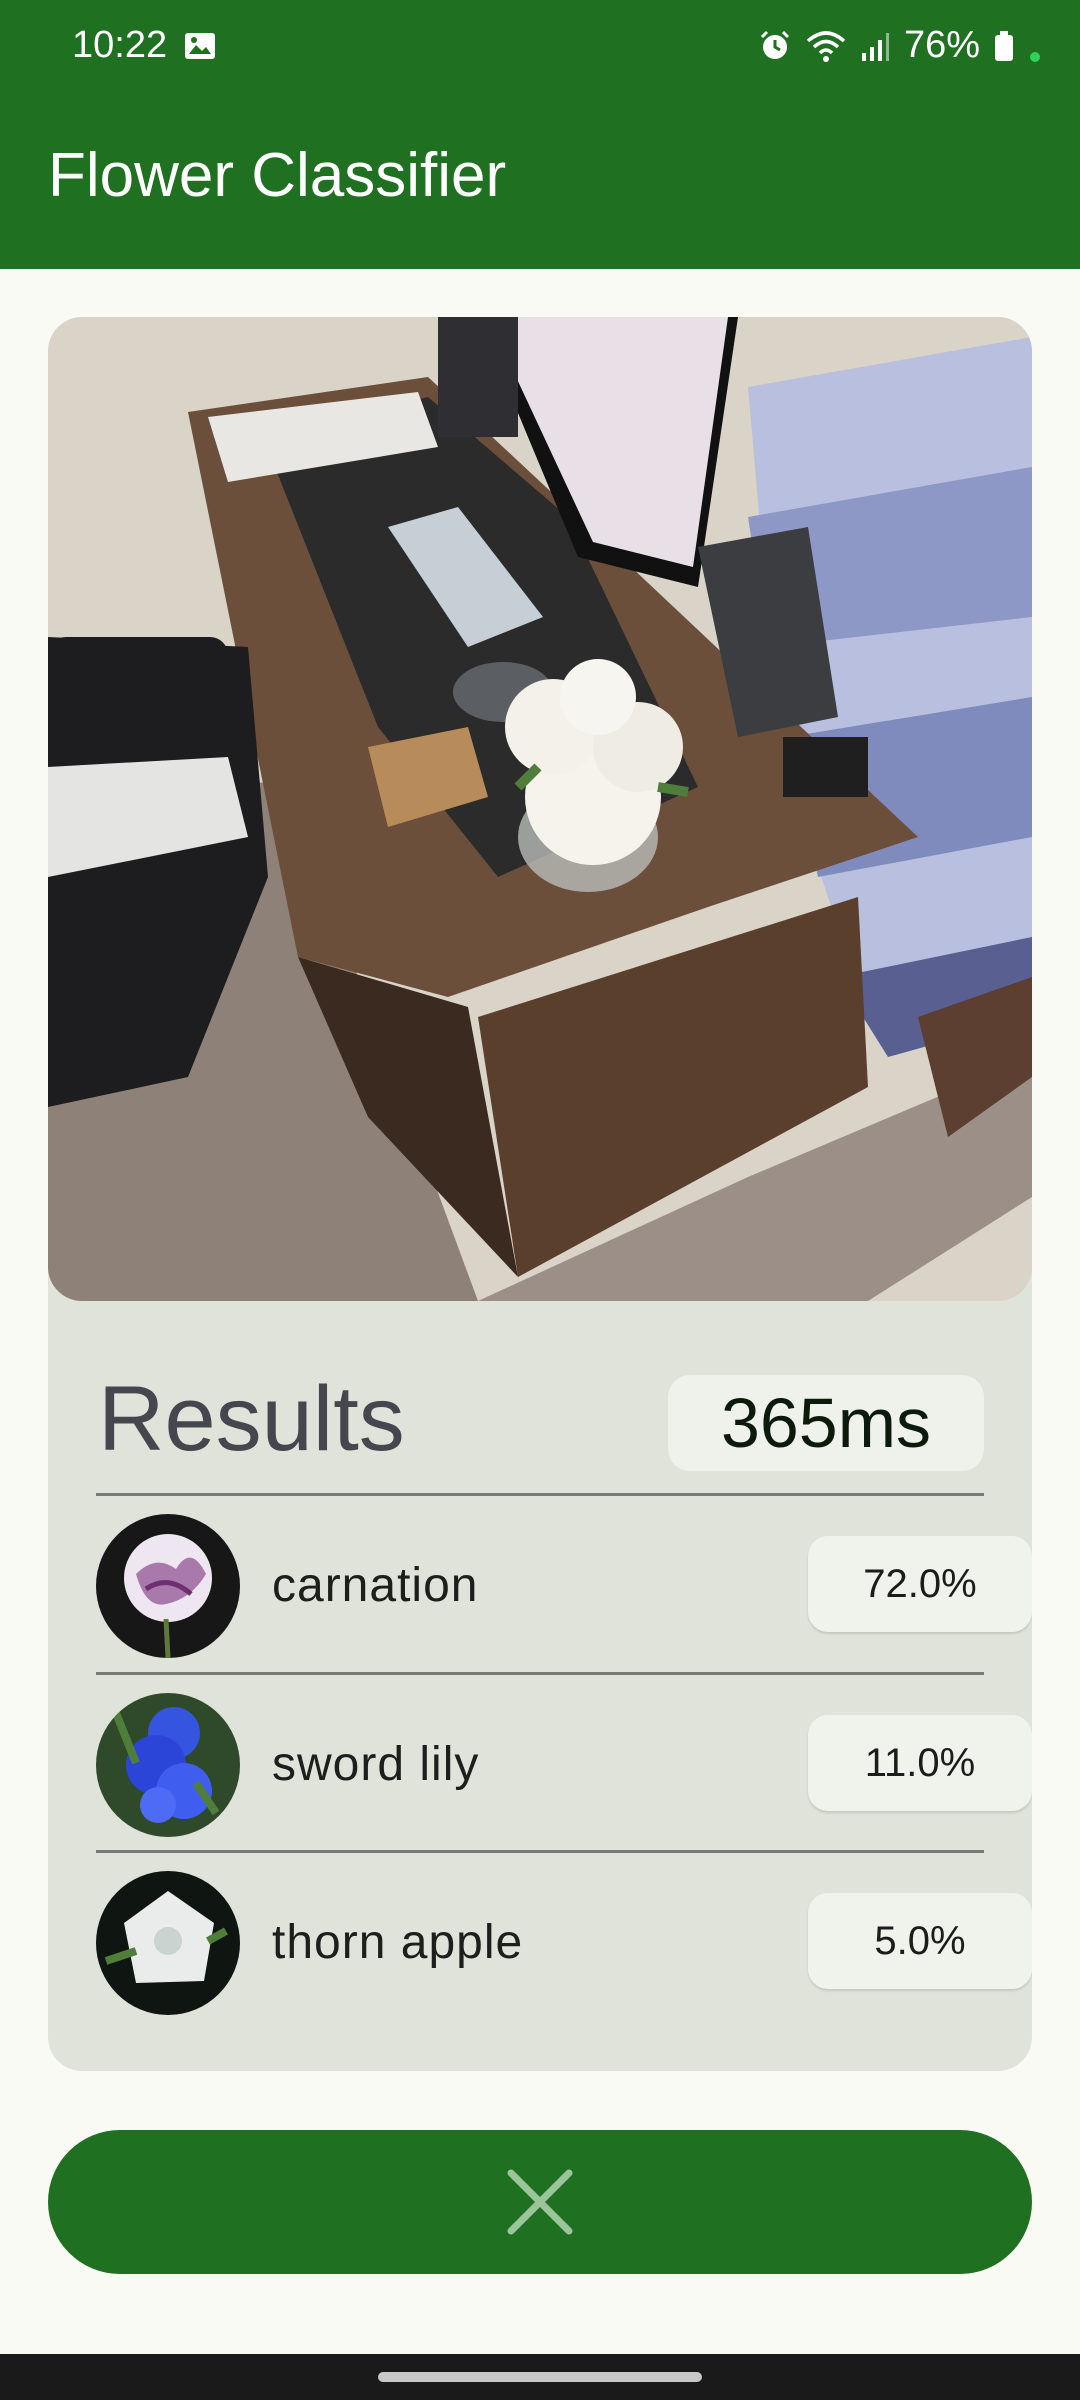 The height and width of the screenshot is (2400, 1080). I want to click on status-icons: 76%, so click(899, 45).